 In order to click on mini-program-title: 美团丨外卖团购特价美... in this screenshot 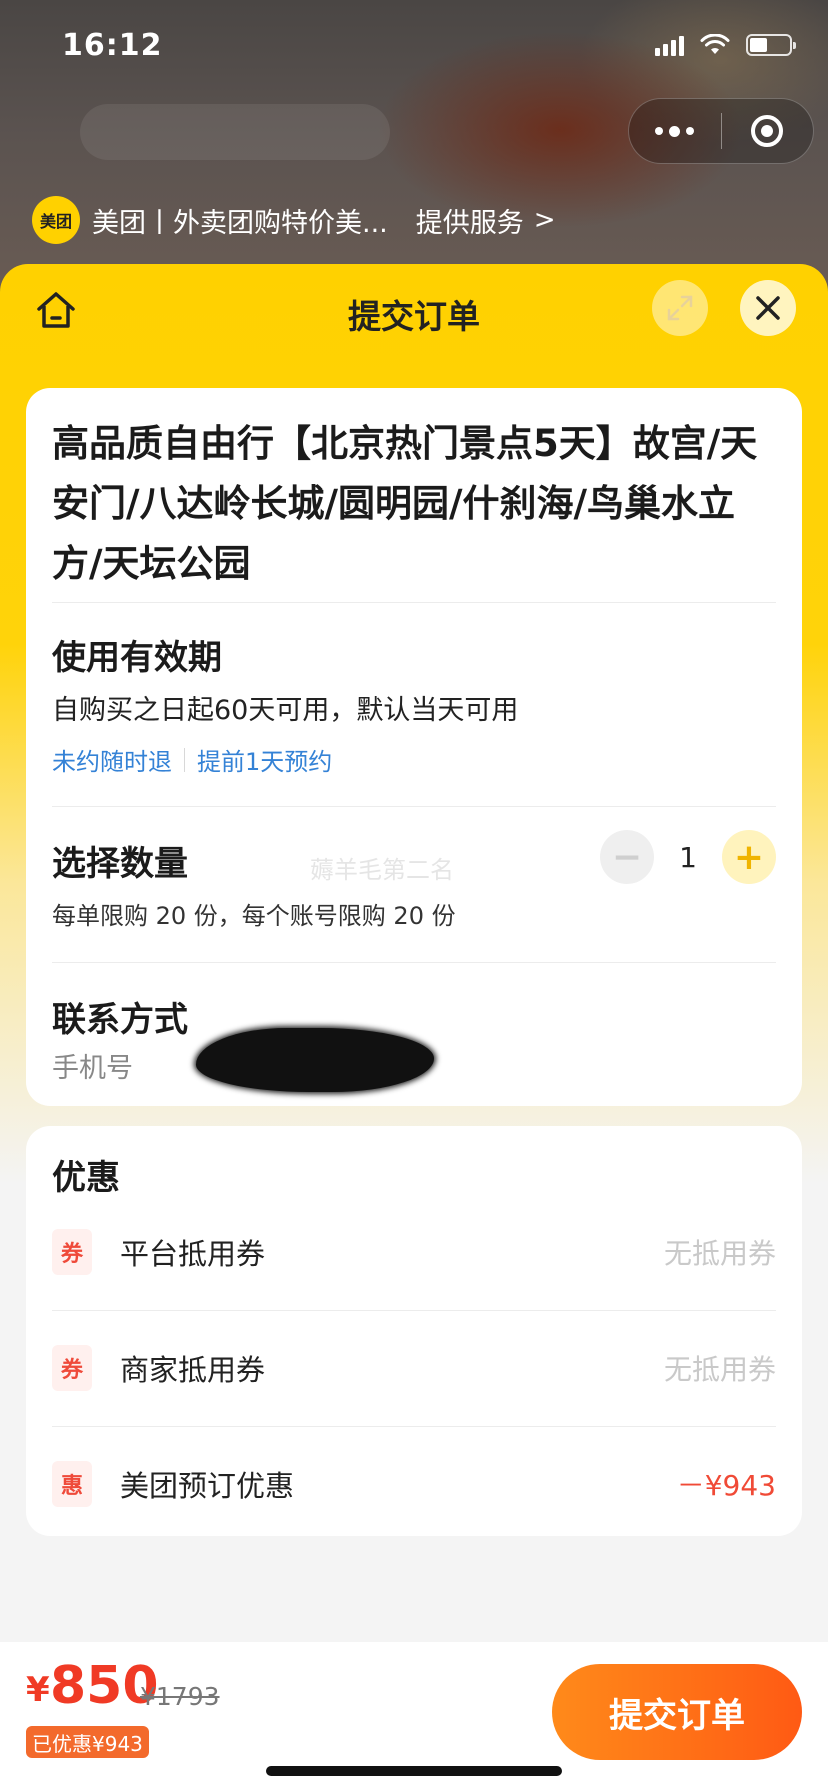, I will do `click(240, 223)`.